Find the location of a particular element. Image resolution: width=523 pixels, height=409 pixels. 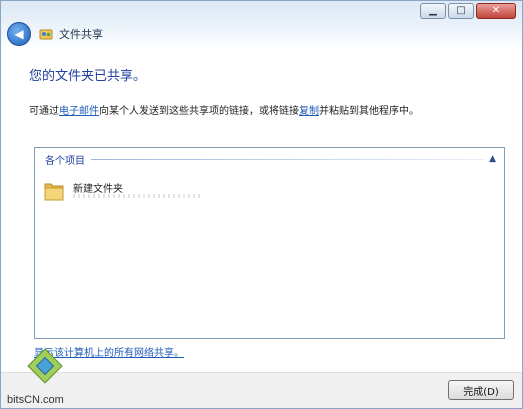

minimize-button: ▁ is located at coordinates (433, 11).